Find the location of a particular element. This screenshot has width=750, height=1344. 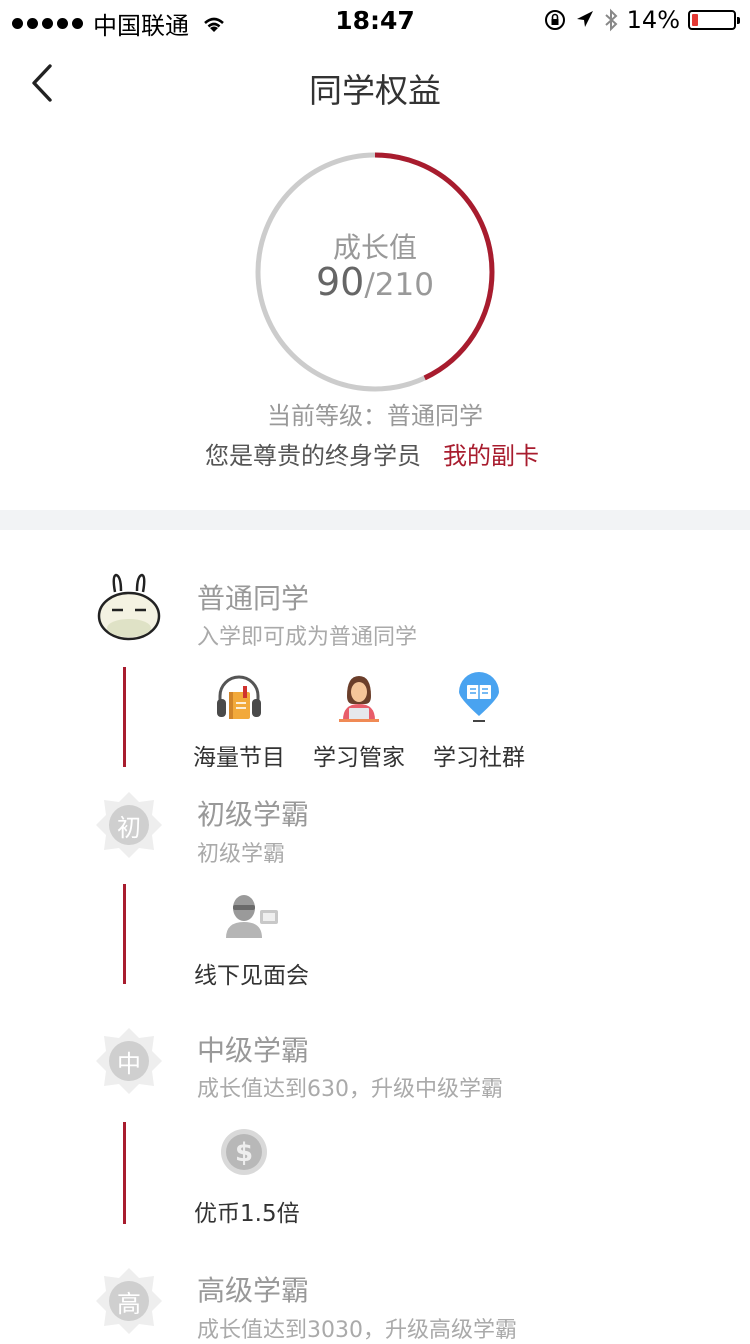

tier-title: 初级学霸 is located at coordinates (253, 814).